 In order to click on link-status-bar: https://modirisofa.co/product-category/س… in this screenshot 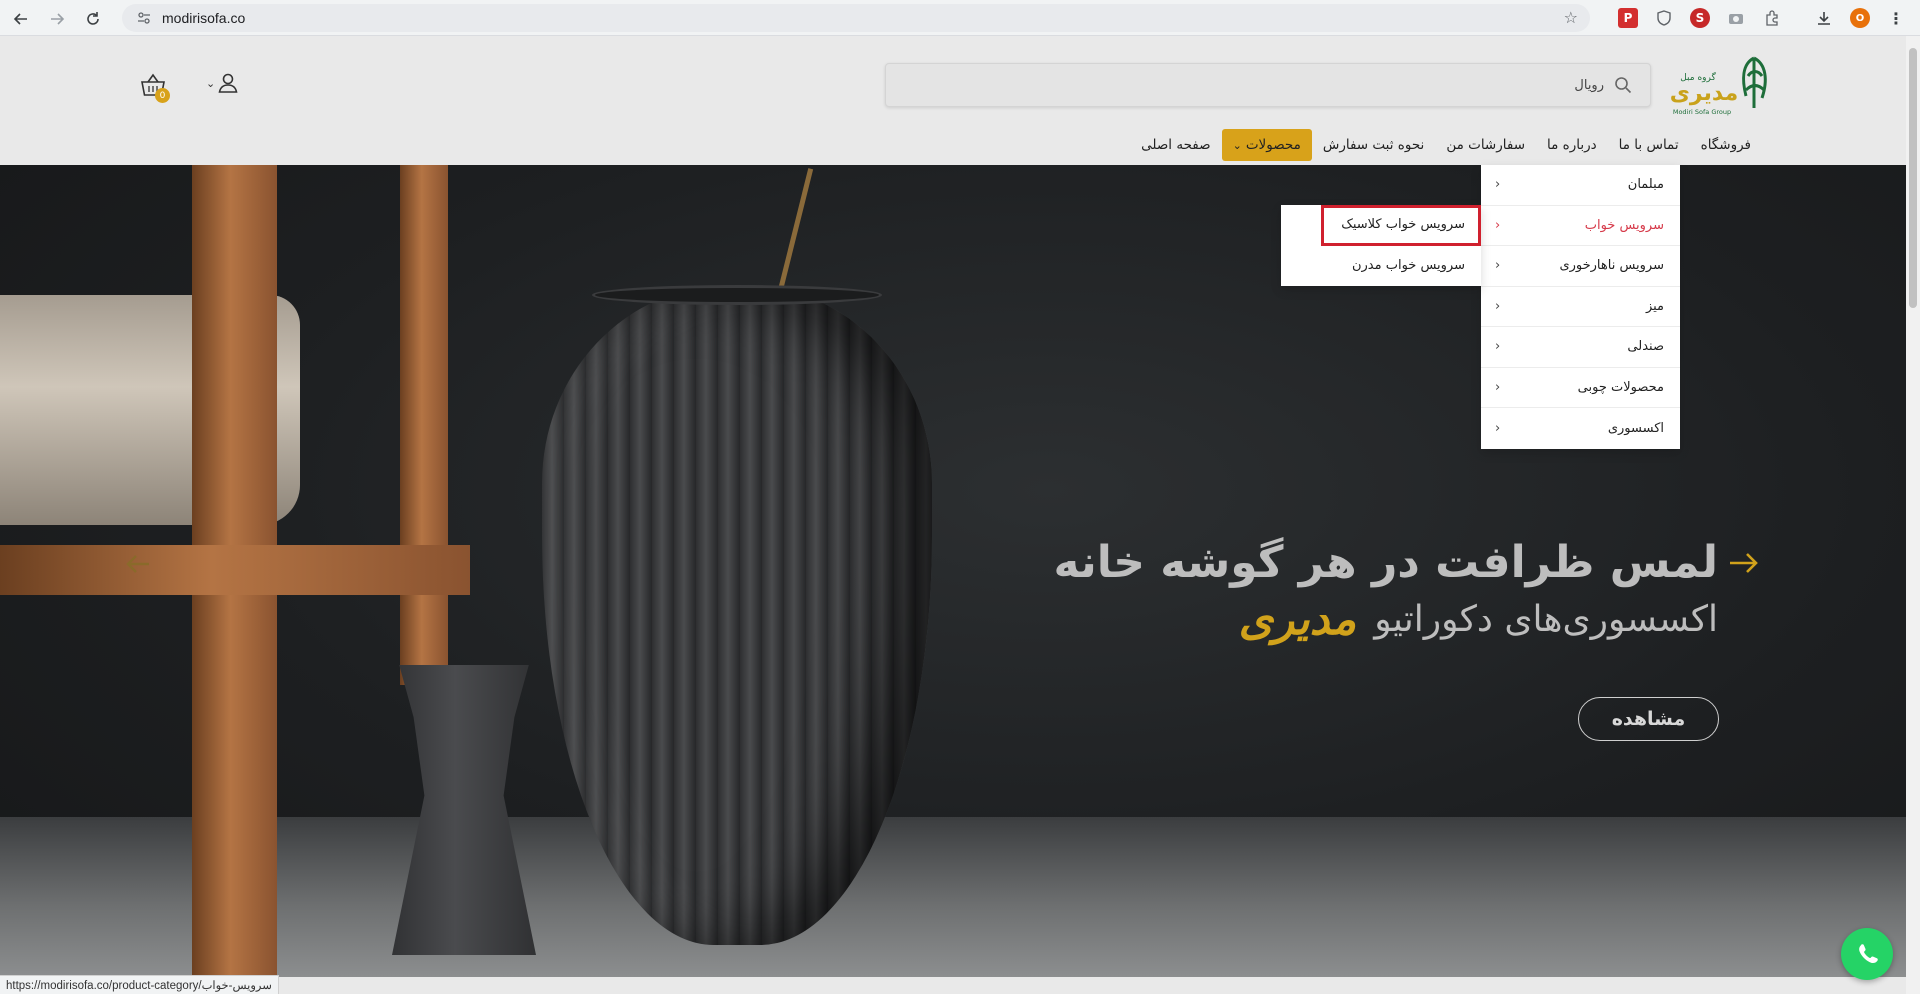, I will do `click(139, 984)`.